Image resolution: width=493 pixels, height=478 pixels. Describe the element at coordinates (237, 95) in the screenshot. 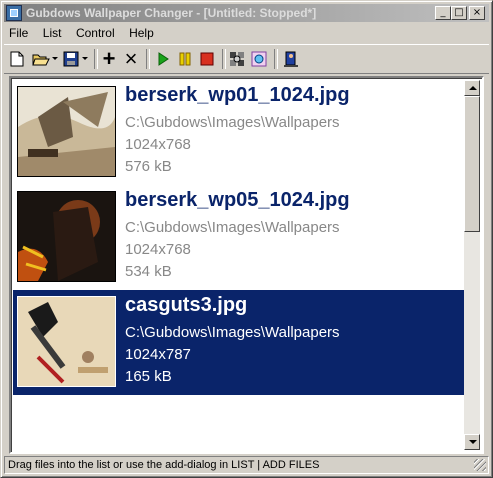

I see `file-name: berserk_wp01_1024.jpg` at that location.